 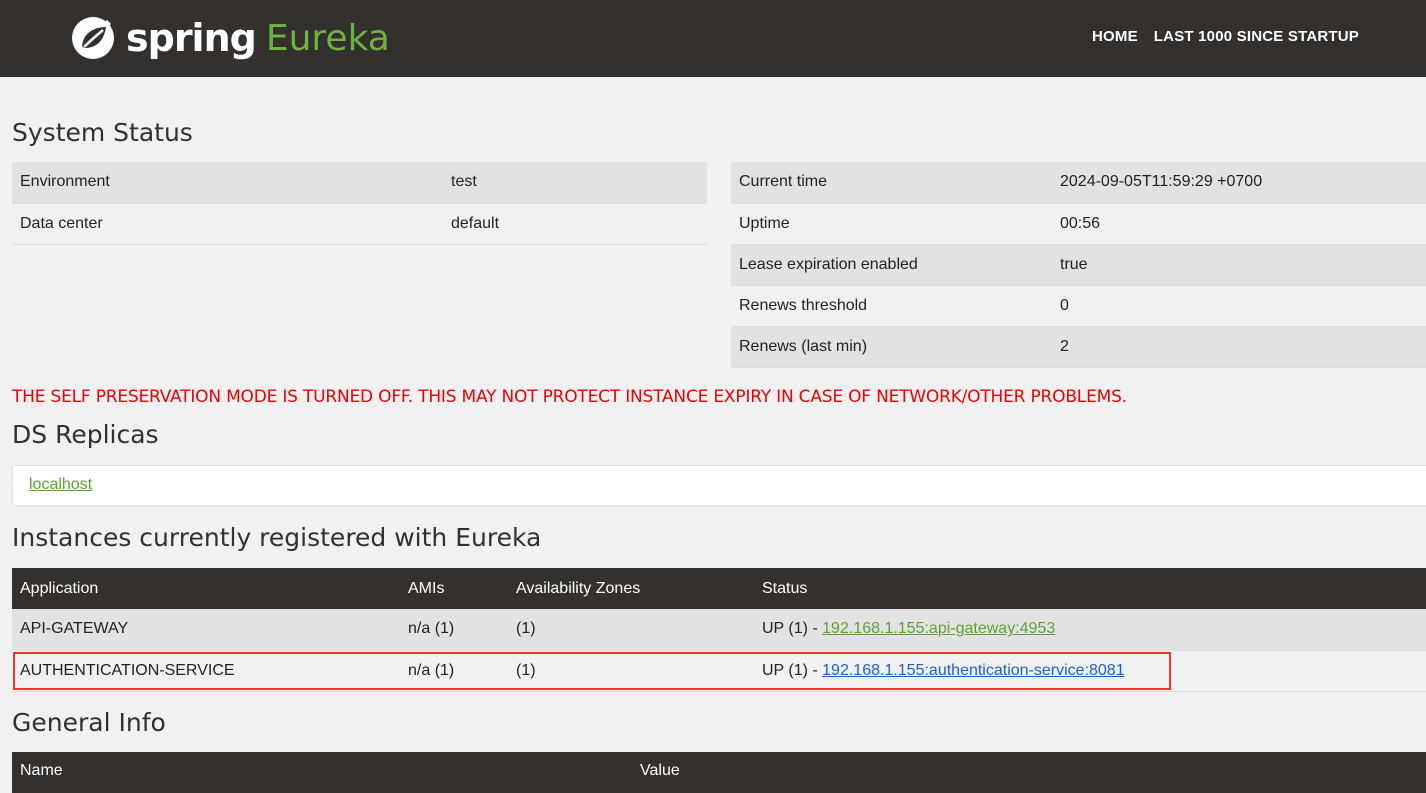 I want to click on column-header-zones: Availability Zones, so click(x=631, y=588).